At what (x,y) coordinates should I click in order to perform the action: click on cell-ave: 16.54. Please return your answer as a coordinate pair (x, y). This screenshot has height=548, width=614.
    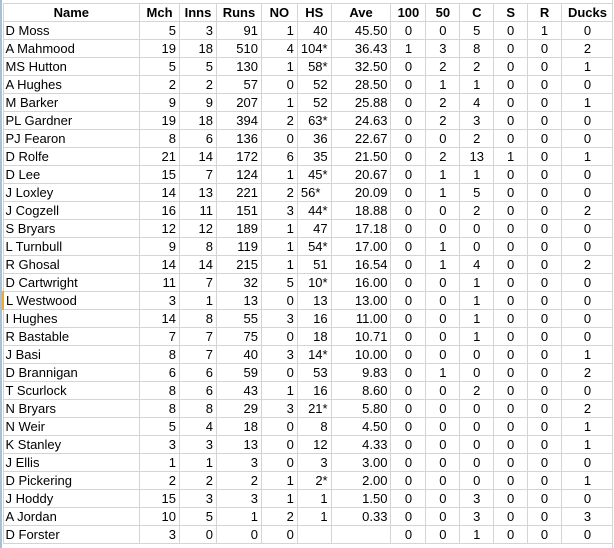
    Looking at the image, I should click on (361, 264).